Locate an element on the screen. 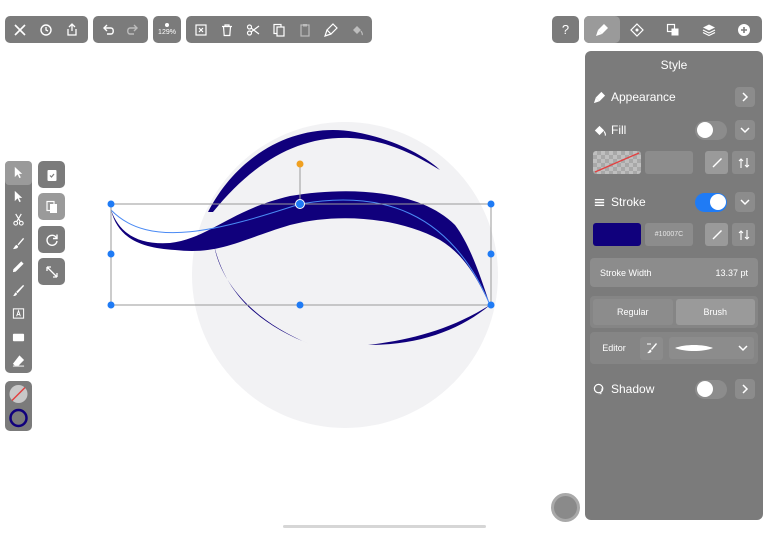 Image resolution: width=768 pixels, height=533 pixels. eyedropper-icon is located at coordinates (717, 162).